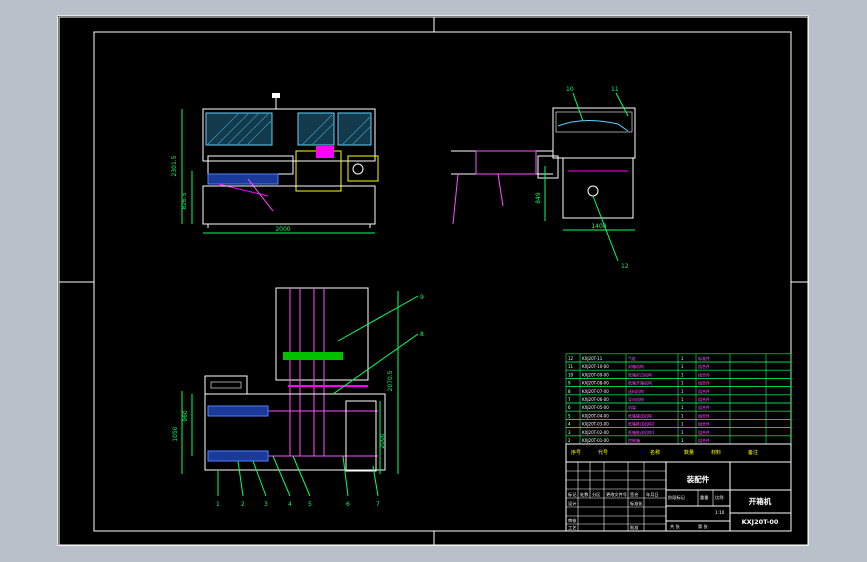 The image size is (867, 562). I want to click on top-control-box, so click(226, 385).